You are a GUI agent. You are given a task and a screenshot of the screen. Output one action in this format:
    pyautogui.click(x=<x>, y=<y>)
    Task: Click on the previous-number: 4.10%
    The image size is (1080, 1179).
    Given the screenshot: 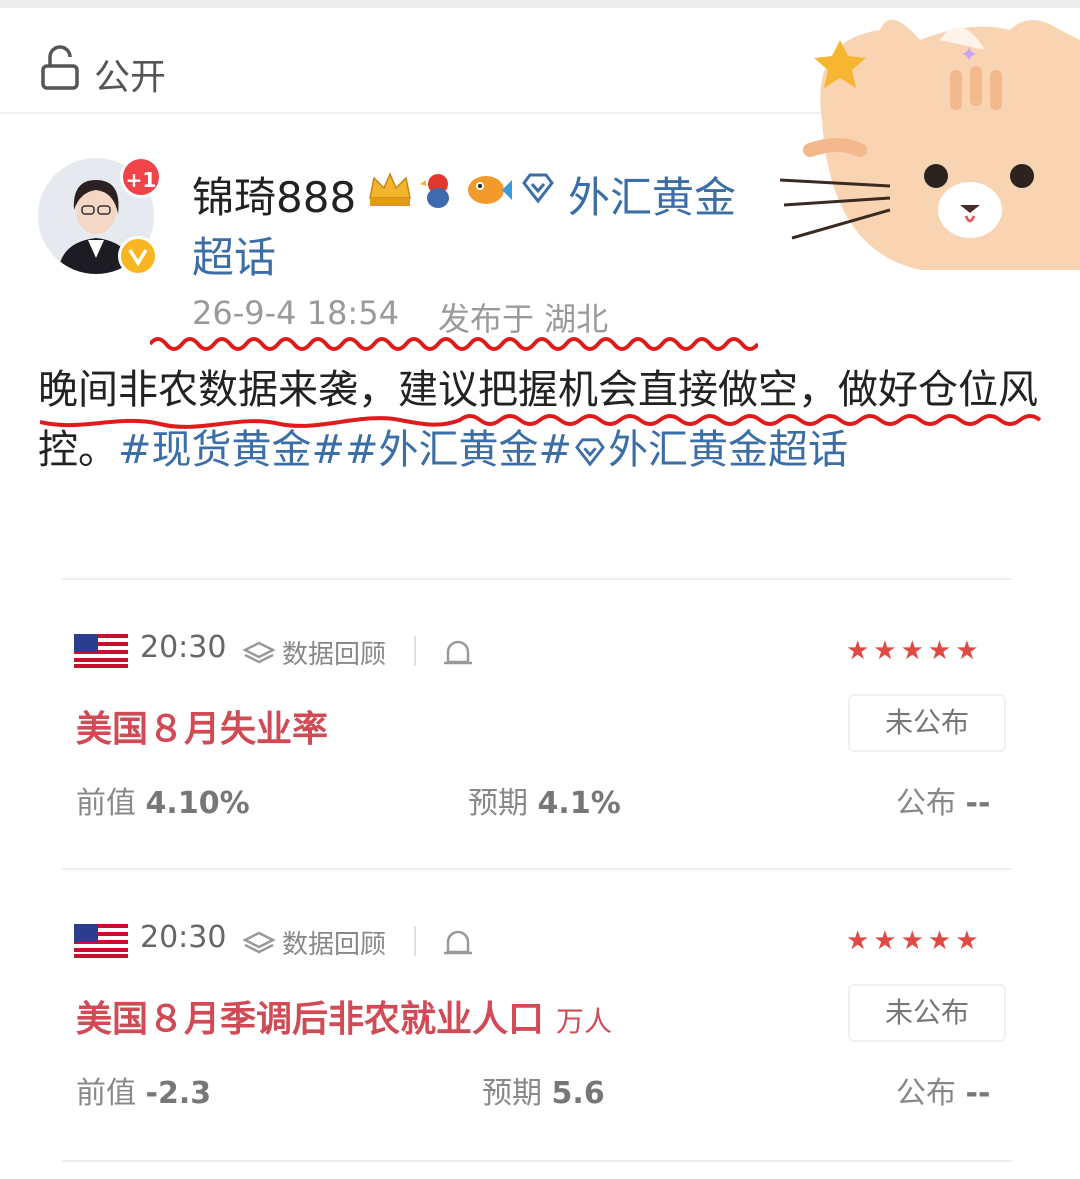 What is the action you would take?
    pyautogui.click(x=197, y=803)
    